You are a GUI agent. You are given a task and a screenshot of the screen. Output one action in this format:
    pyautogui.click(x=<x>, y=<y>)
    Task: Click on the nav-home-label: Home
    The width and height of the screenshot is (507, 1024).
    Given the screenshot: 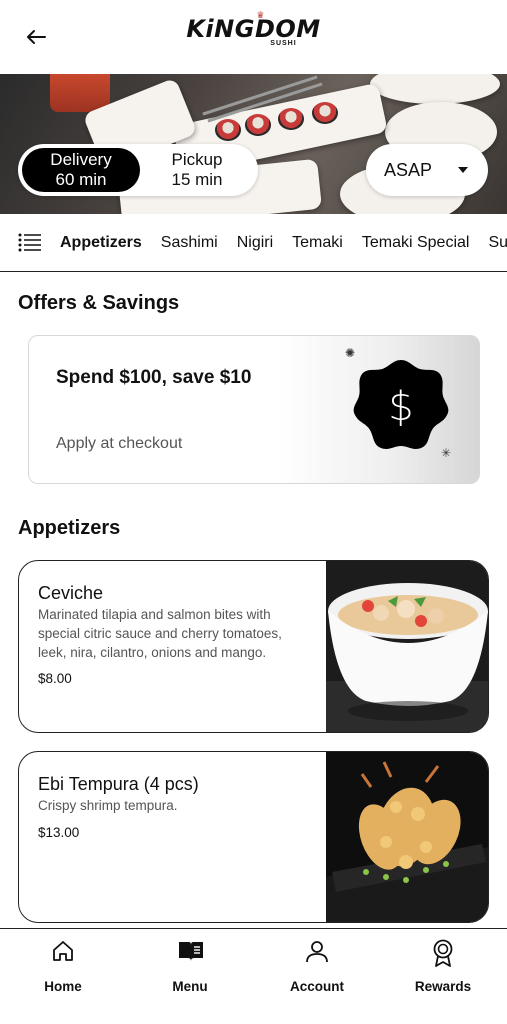 What is the action you would take?
    pyautogui.click(x=63, y=986)
    